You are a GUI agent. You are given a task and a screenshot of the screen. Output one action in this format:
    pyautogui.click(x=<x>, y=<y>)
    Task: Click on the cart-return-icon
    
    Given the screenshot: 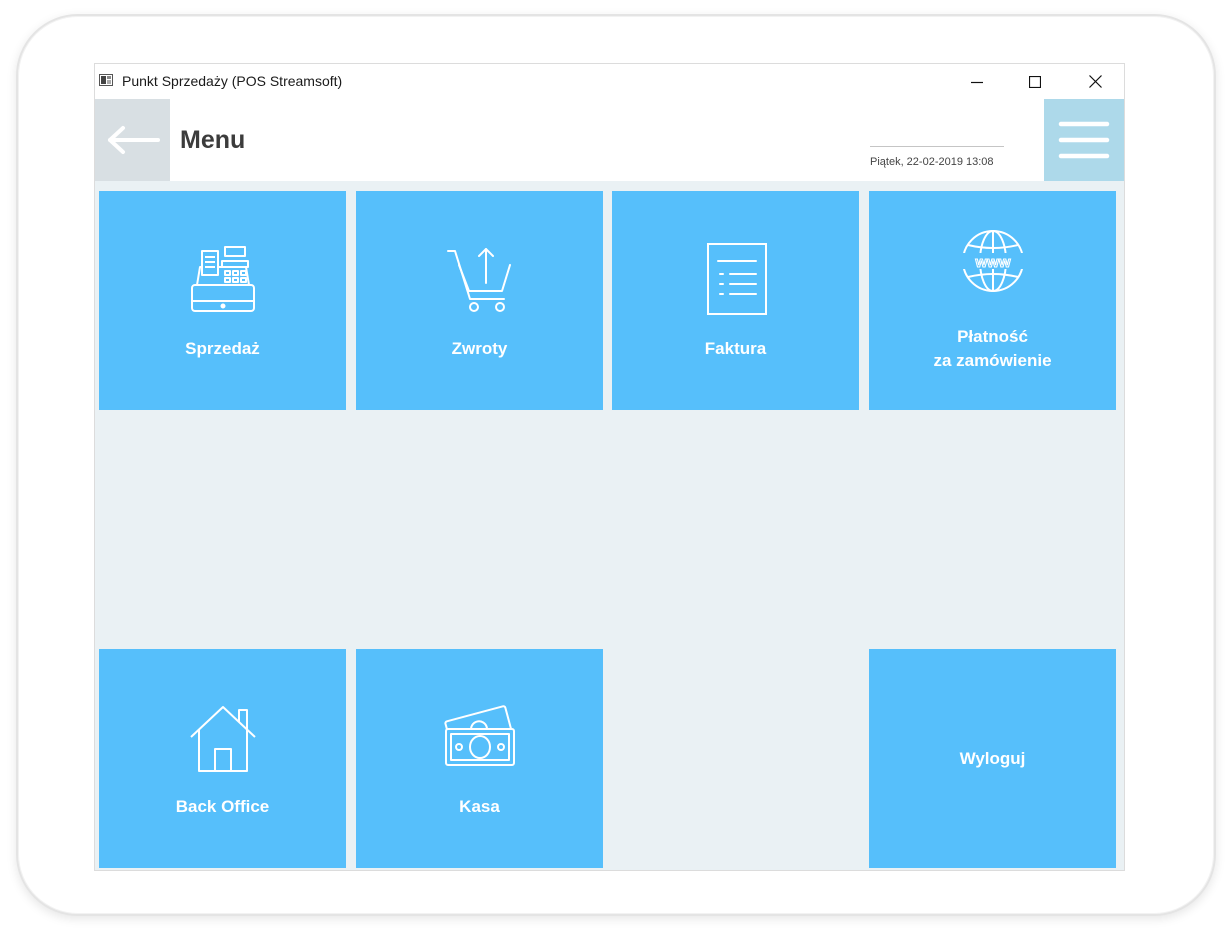 What is the action you would take?
    pyautogui.click(x=478, y=279)
    